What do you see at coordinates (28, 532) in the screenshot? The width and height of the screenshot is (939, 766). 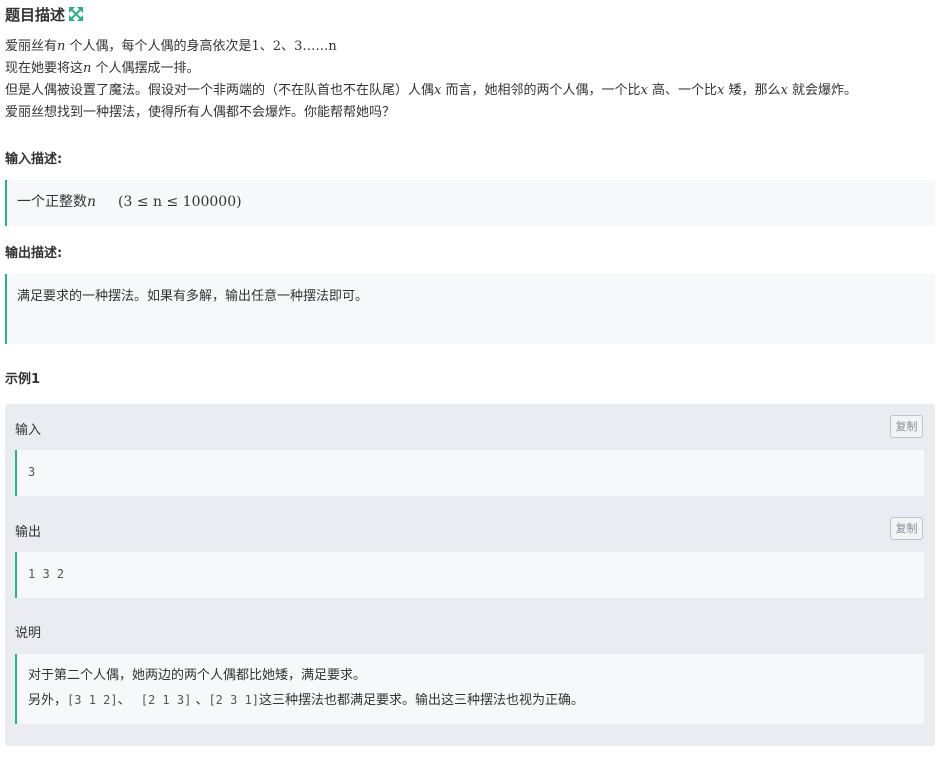 I see `example-output-label: 输出` at bounding box center [28, 532].